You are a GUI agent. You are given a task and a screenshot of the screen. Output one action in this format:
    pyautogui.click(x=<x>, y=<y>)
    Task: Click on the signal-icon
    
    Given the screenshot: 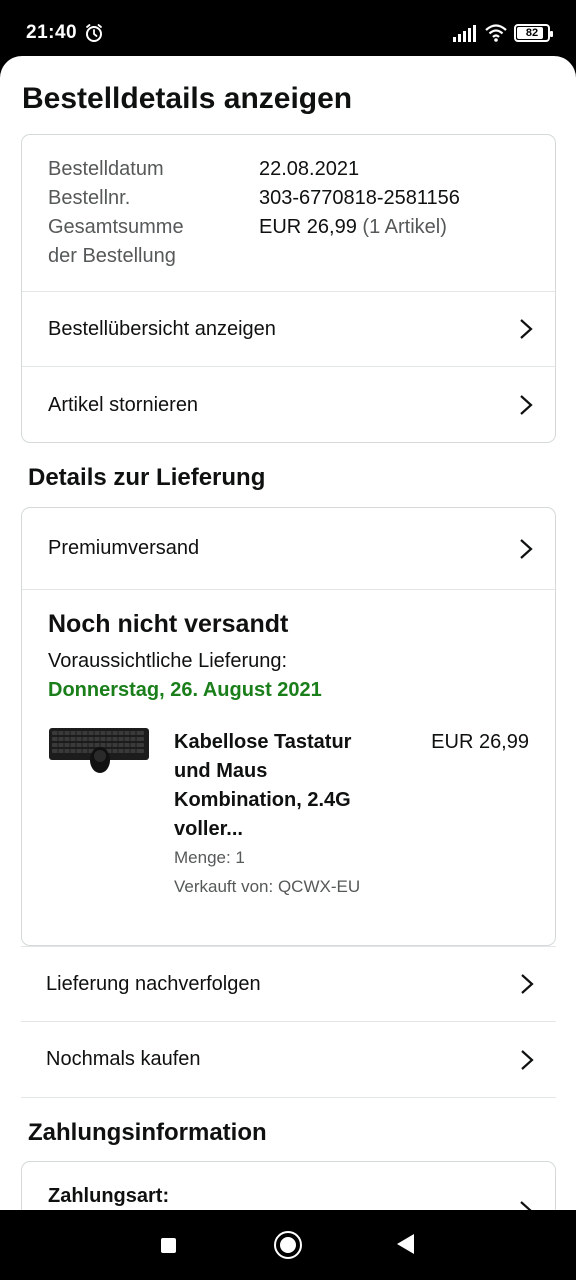 What is the action you would take?
    pyautogui.click(x=464, y=33)
    